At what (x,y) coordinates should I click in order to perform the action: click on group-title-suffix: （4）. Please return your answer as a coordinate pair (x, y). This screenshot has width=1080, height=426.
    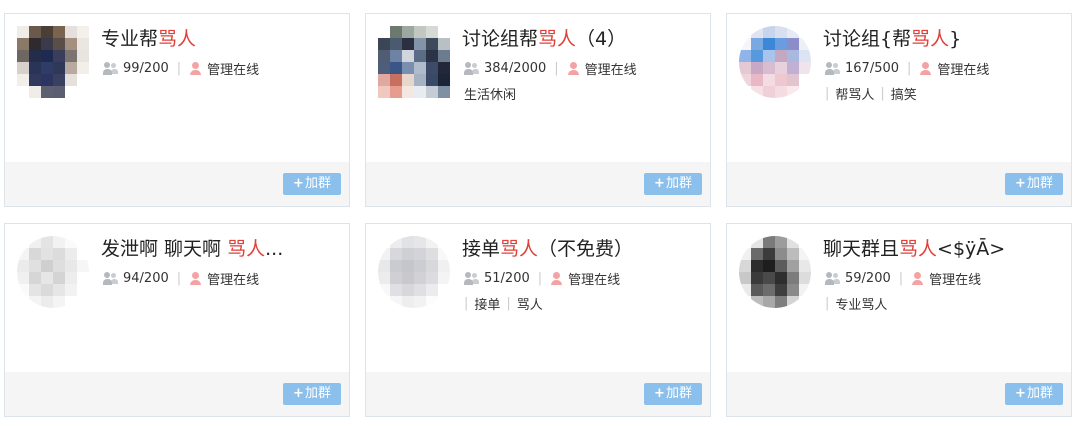
    Looking at the image, I should click on (601, 39).